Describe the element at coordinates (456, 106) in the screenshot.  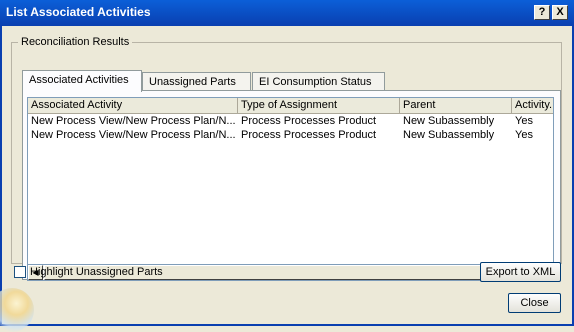
I see `column-header-parent: Parent` at that location.